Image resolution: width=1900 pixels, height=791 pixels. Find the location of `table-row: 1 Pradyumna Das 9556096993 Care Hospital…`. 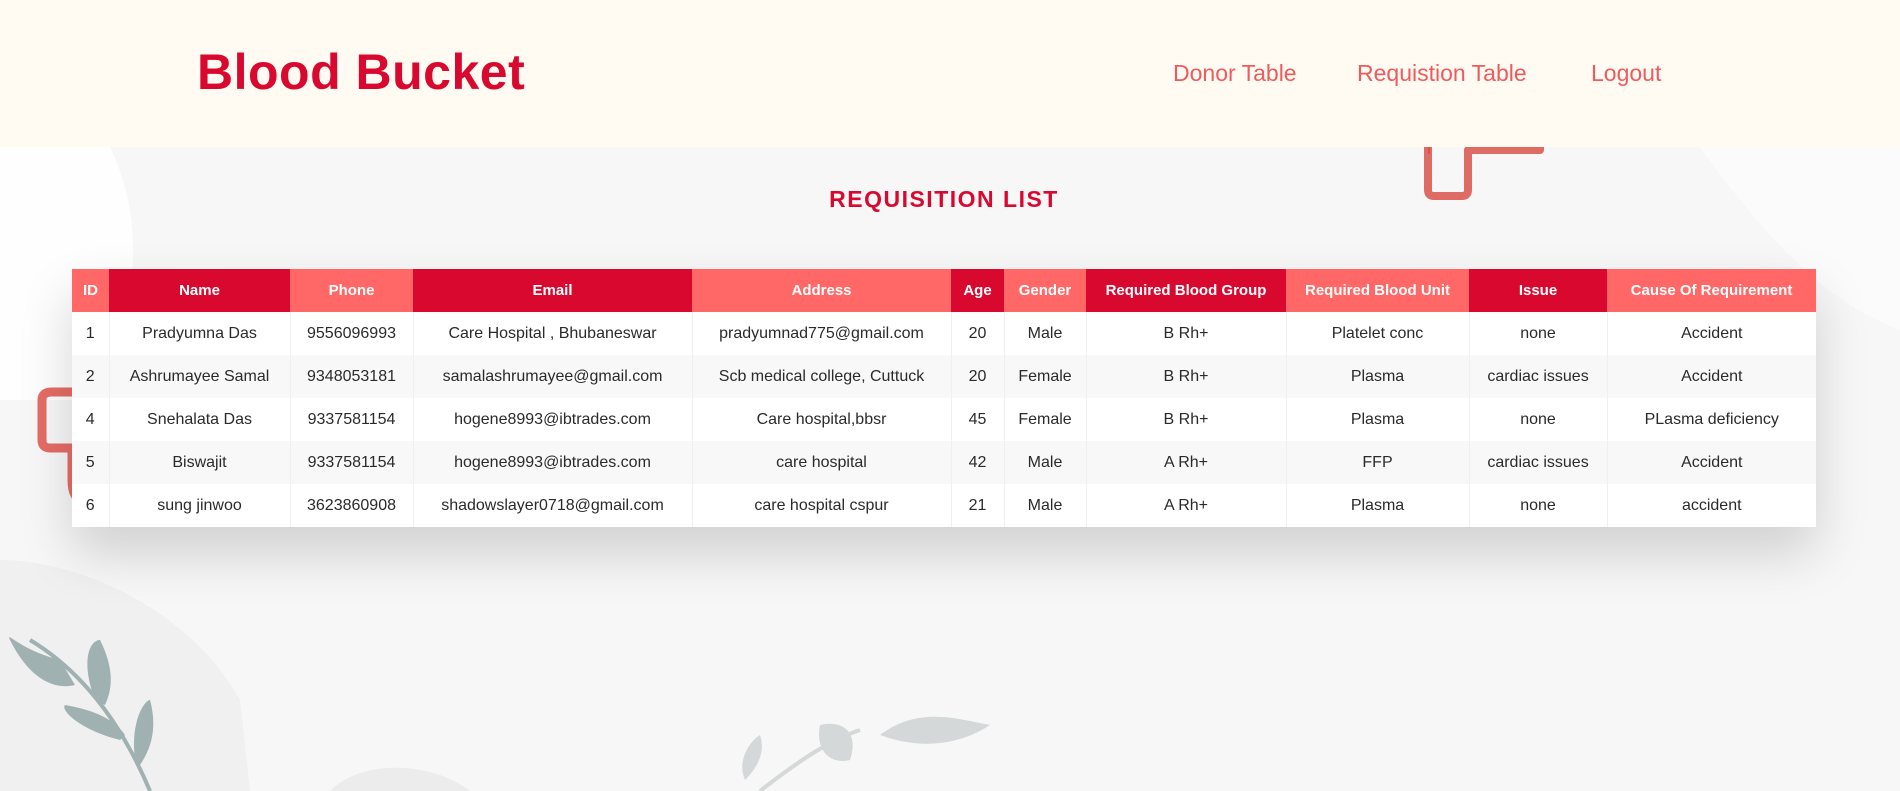

table-row: 1 Pradyumna Das 9556096993 Care Hospital… is located at coordinates (944, 333).